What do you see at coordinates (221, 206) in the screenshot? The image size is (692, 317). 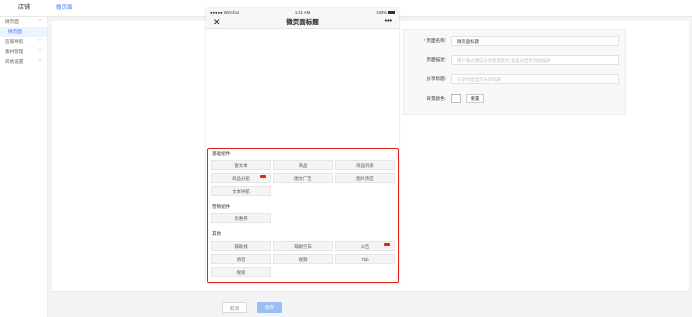 I see `group-title-marketing: 营销组件` at bounding box center [221, 206].